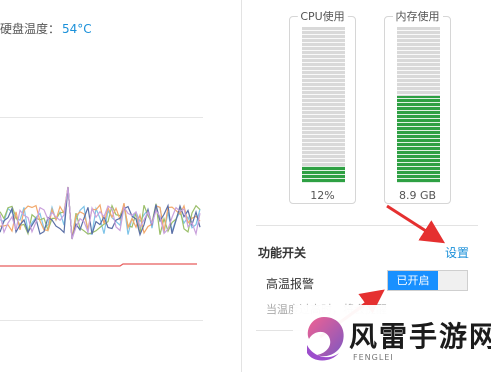  Describe the element at coordinates (373, 357) in the screenshot. I see `watermark-subtext: FENGLEI` at that location.